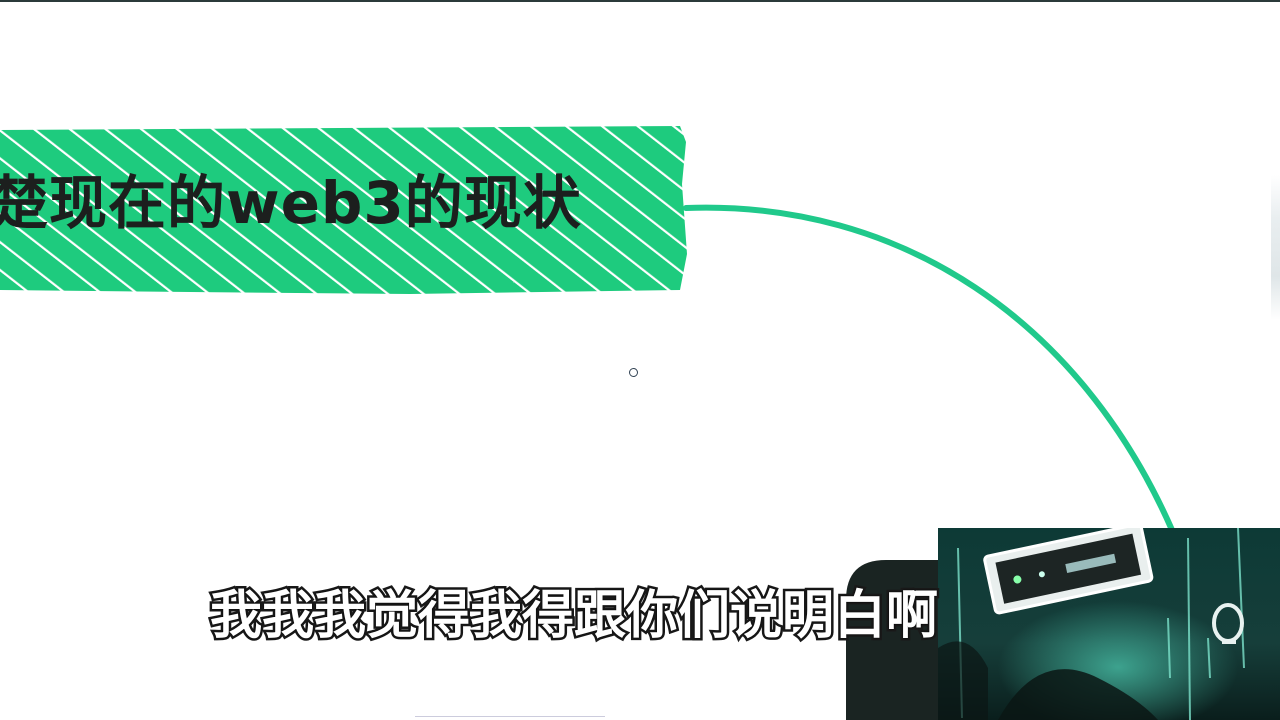 This screenshot has width=1280, height=720. Describe the element at coordinates (1275, 247) in the screenshot. I see `right-edge-panel` at that location.